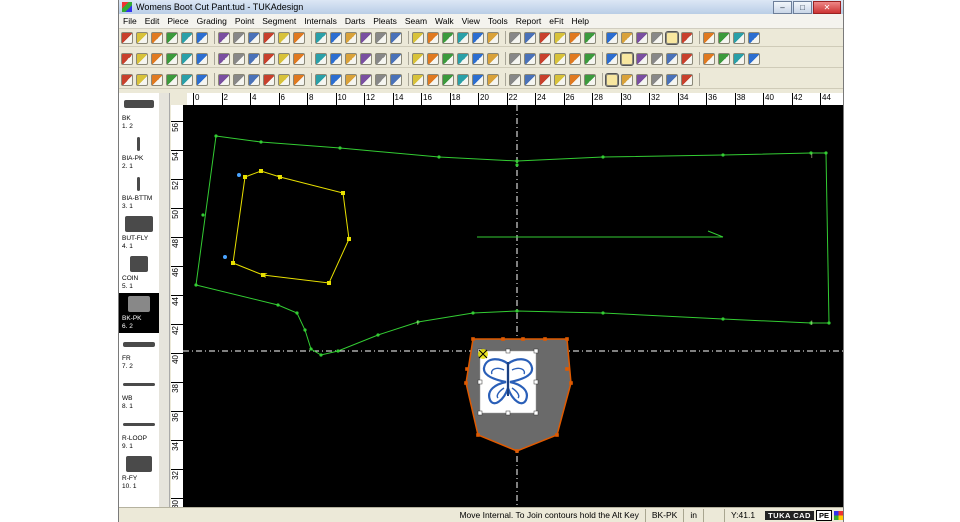 Image resolution: width=960 pixels, height=522 pixels. What do you see at coordinates (291, 227) in the screenshot?
I see `internal-pocket-outline` at bounding box center [291, 227].